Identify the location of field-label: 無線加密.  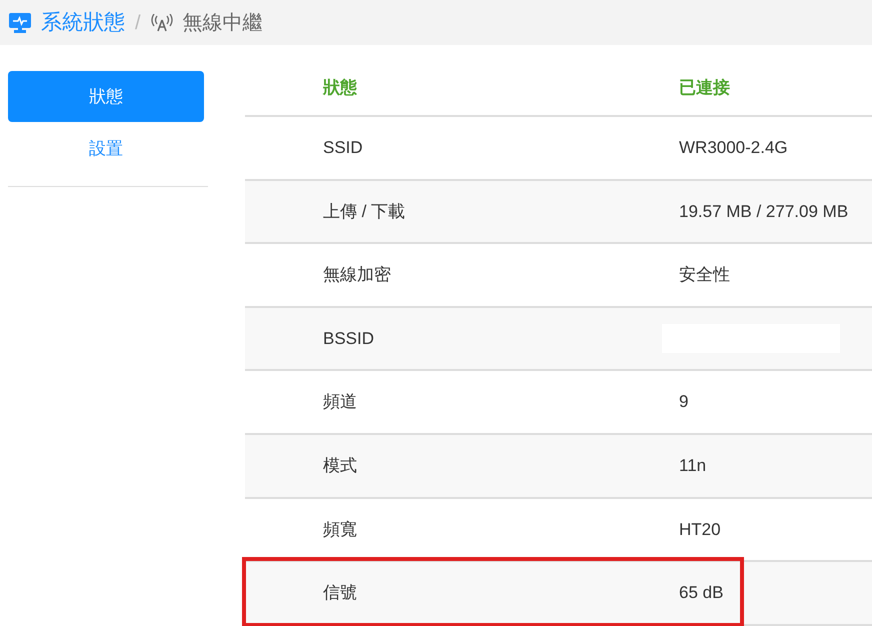
(357, 274).